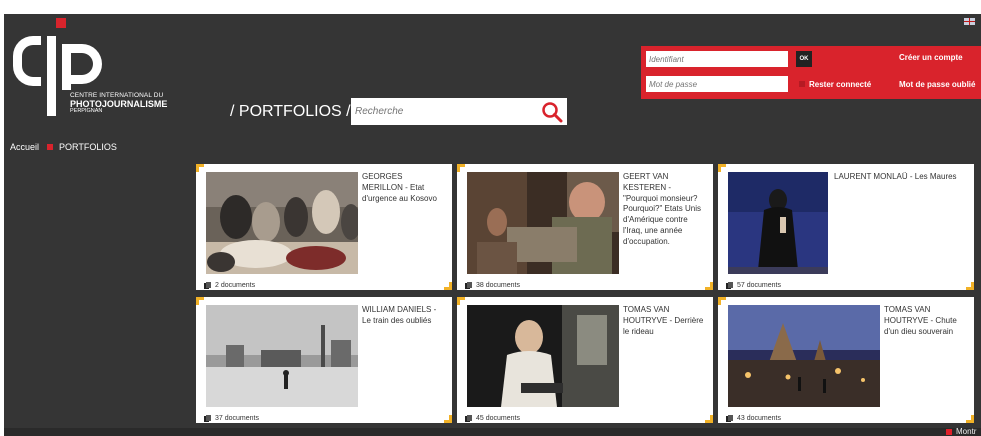 This screenshot has height=436, width=981. Describe the element at coordinates (492, 431) in the screenshot. I see `bottom-bar: Montr` at that location.